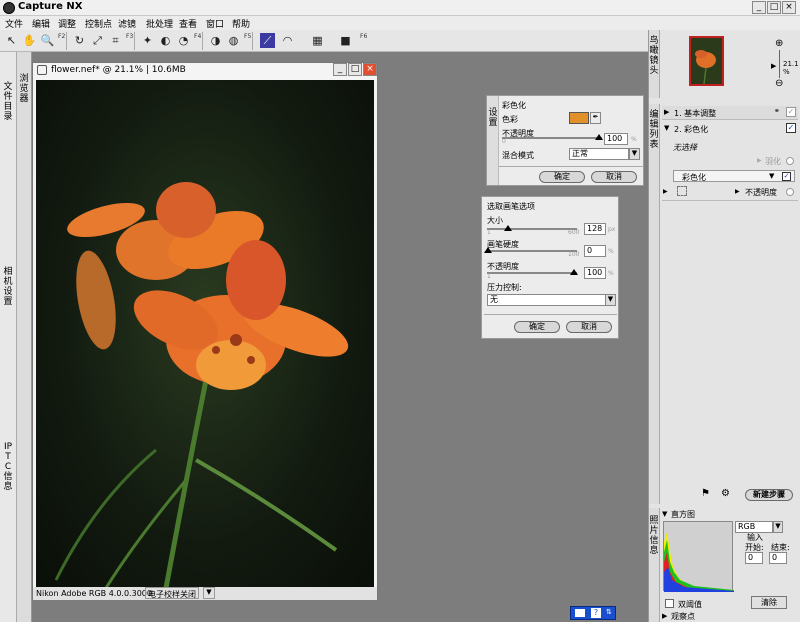 The width and height of the screenshot is (800, 622). What do you see at coordinates (287, 40) in the screenshot?
I see `lasso-tool-icon: ◠` at bounding box center [287, 40].